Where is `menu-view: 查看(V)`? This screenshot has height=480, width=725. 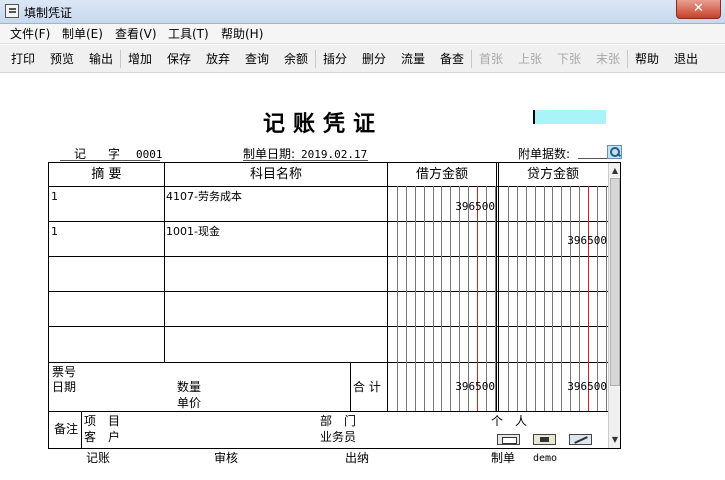 menu-view: 查看(V) is located at coordinates (136, 34).